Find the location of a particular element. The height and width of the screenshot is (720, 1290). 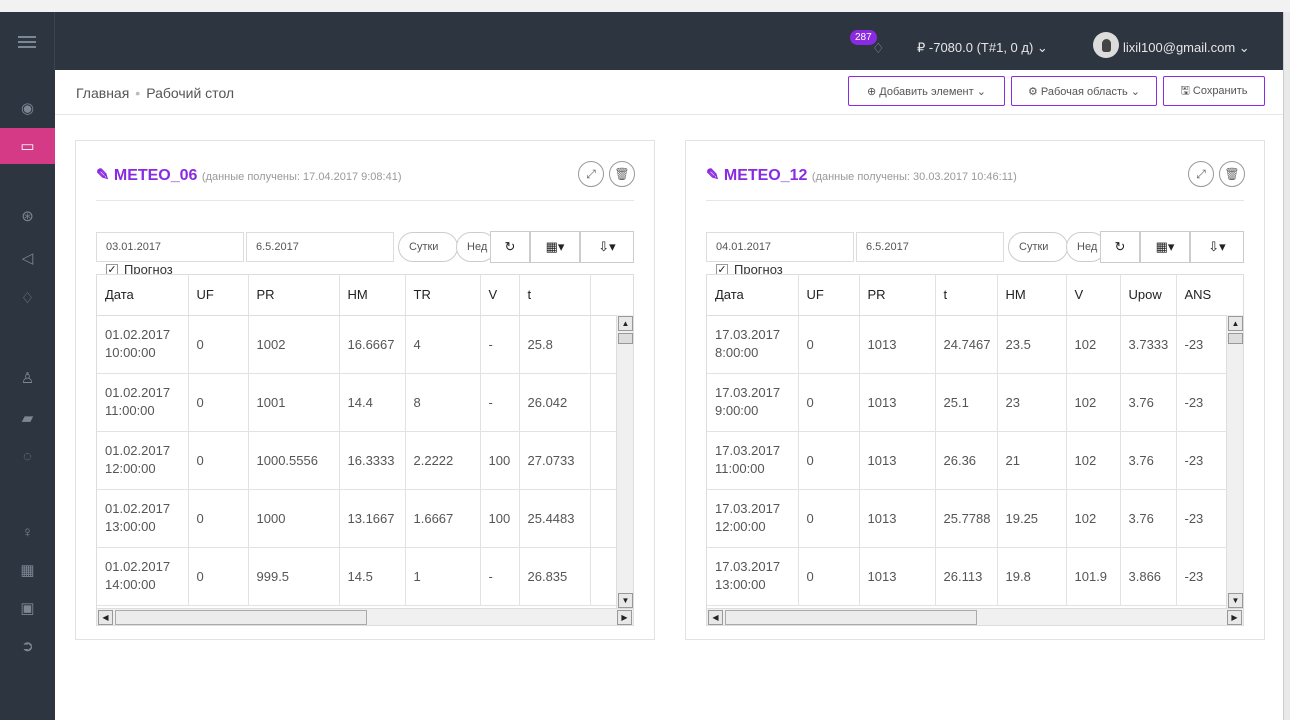

balance-dropdown: ₽ -7080.0 (Т#1, 0 д) ⌄ is located at coordinates (982, 48).